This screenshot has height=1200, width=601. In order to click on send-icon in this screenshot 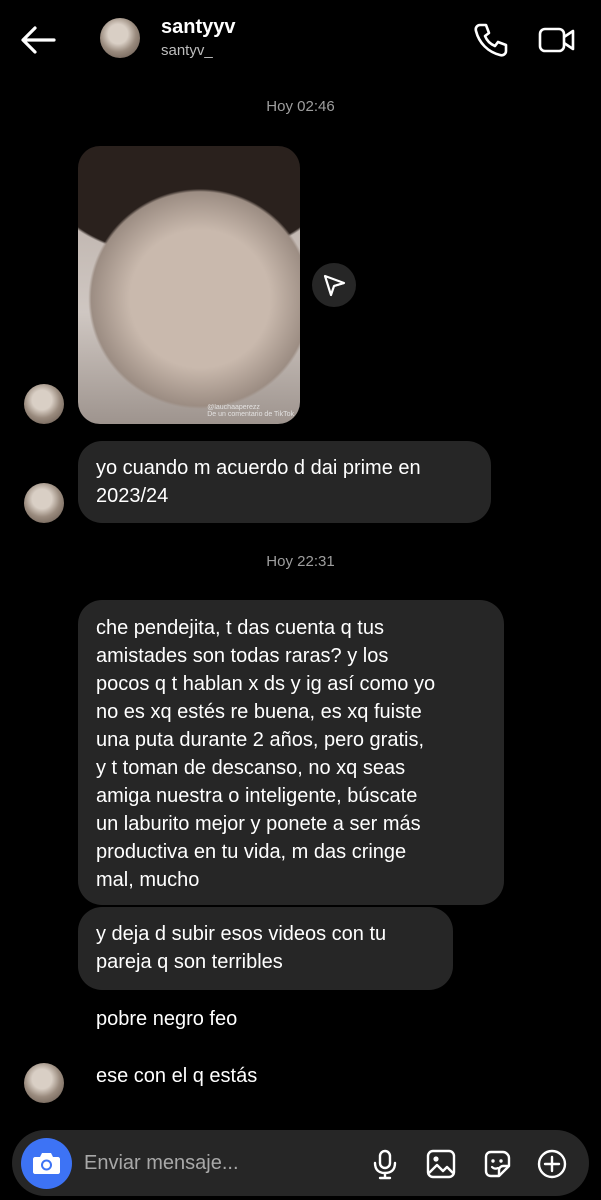, I will do `click(334, 285)`.